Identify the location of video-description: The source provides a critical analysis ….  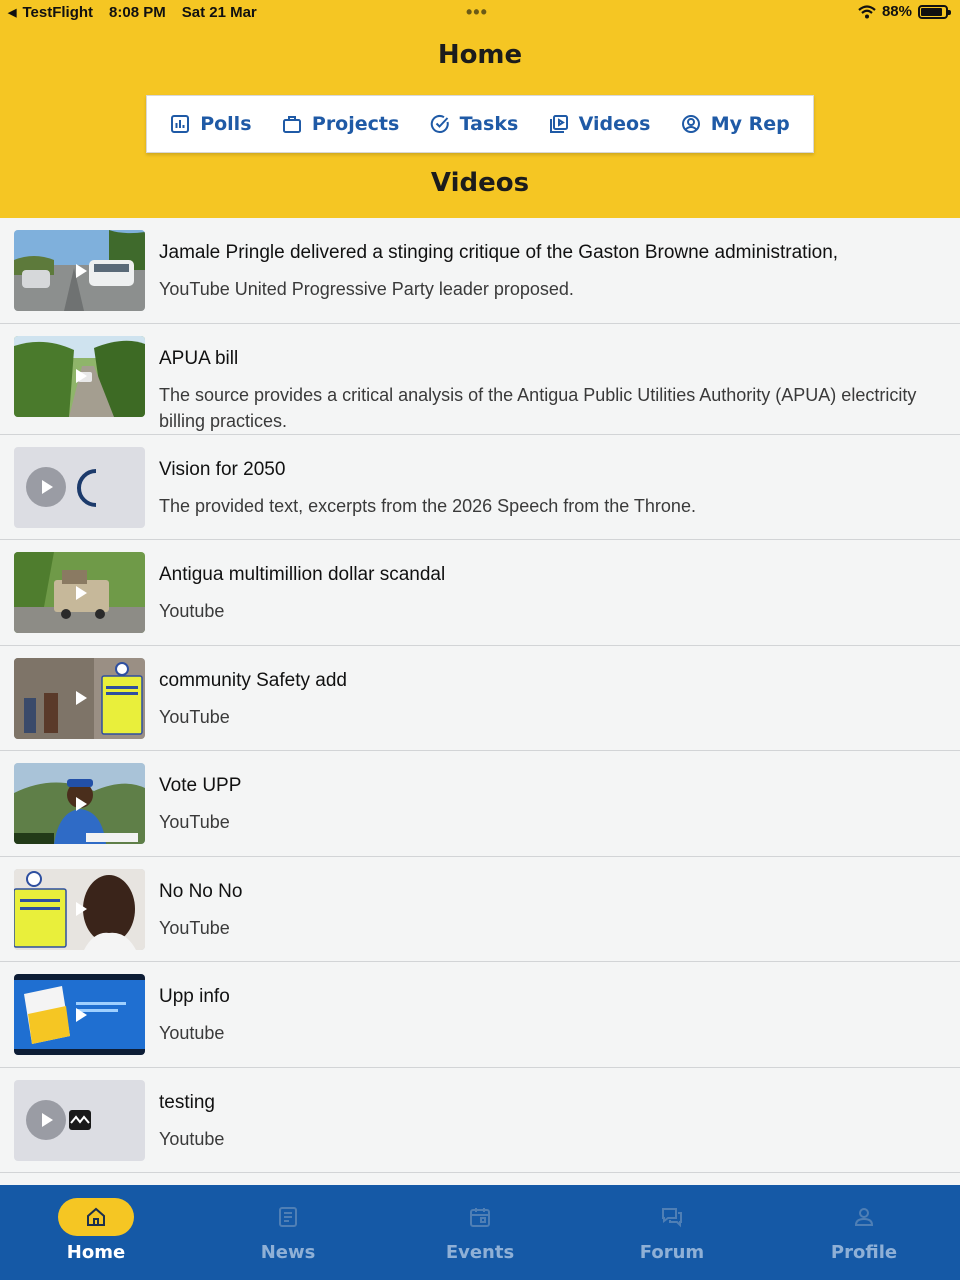
(538, 407).